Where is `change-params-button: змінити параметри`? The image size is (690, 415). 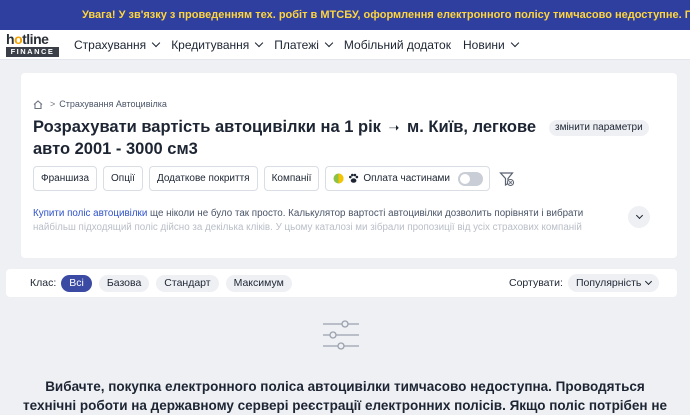 change-params-button: змінити параметри is located at coordinates (599, 128).